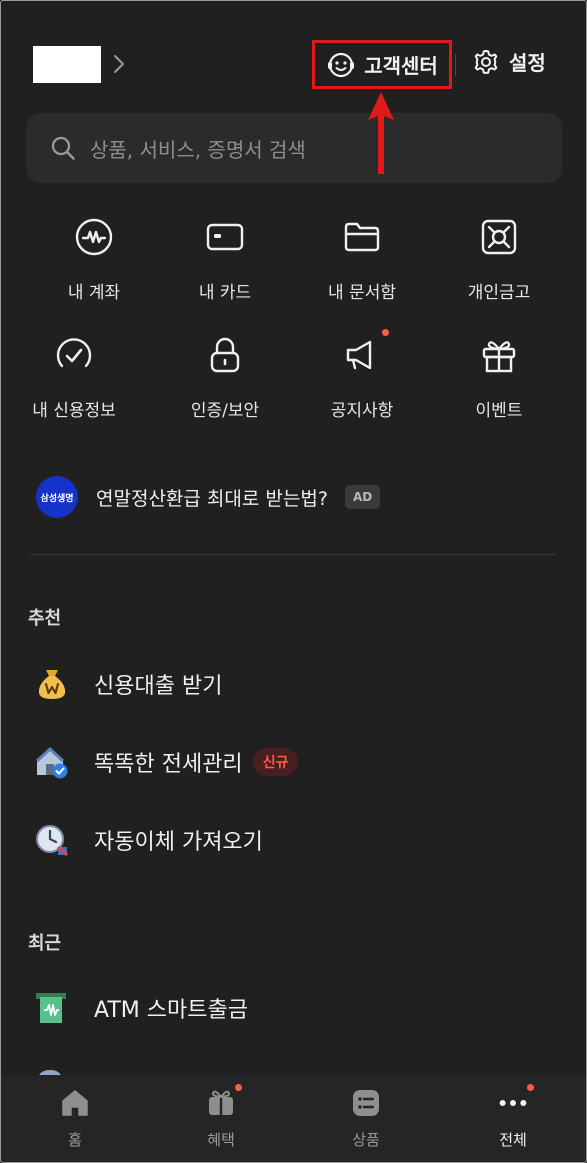 This screenshot has width=587, height=1163. What do you see at coordinates (75, 1103) in the screenshot?
I see `home-icon` at bounding box center [75, 1103].